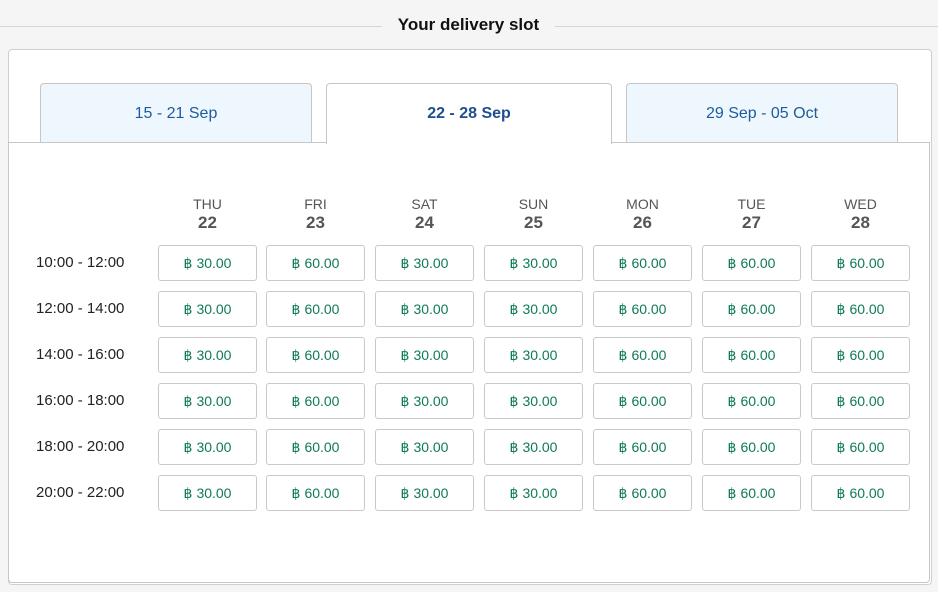 The width and height of the screenshot is (938, 592). What do you see at coordinates (80, 446) in the screenshot?
I see `time-slot-label: 18:00 - 20:00` at bounding box center [80, 446].